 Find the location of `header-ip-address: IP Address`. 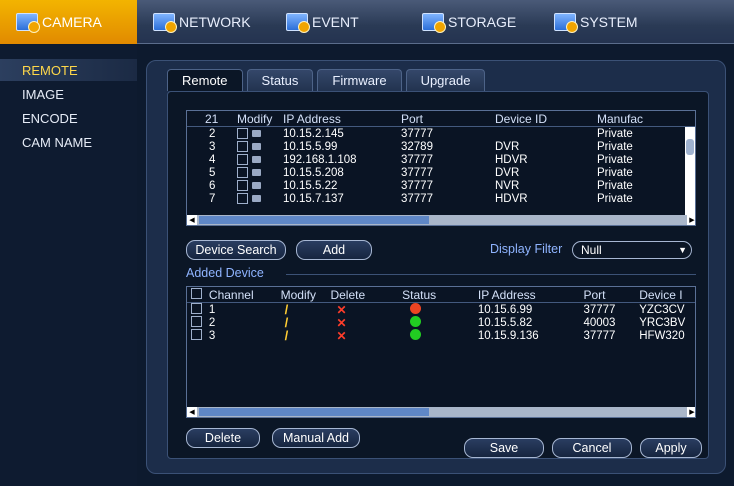

header-ip-address: IP Address is located at coordinates (506, 294).